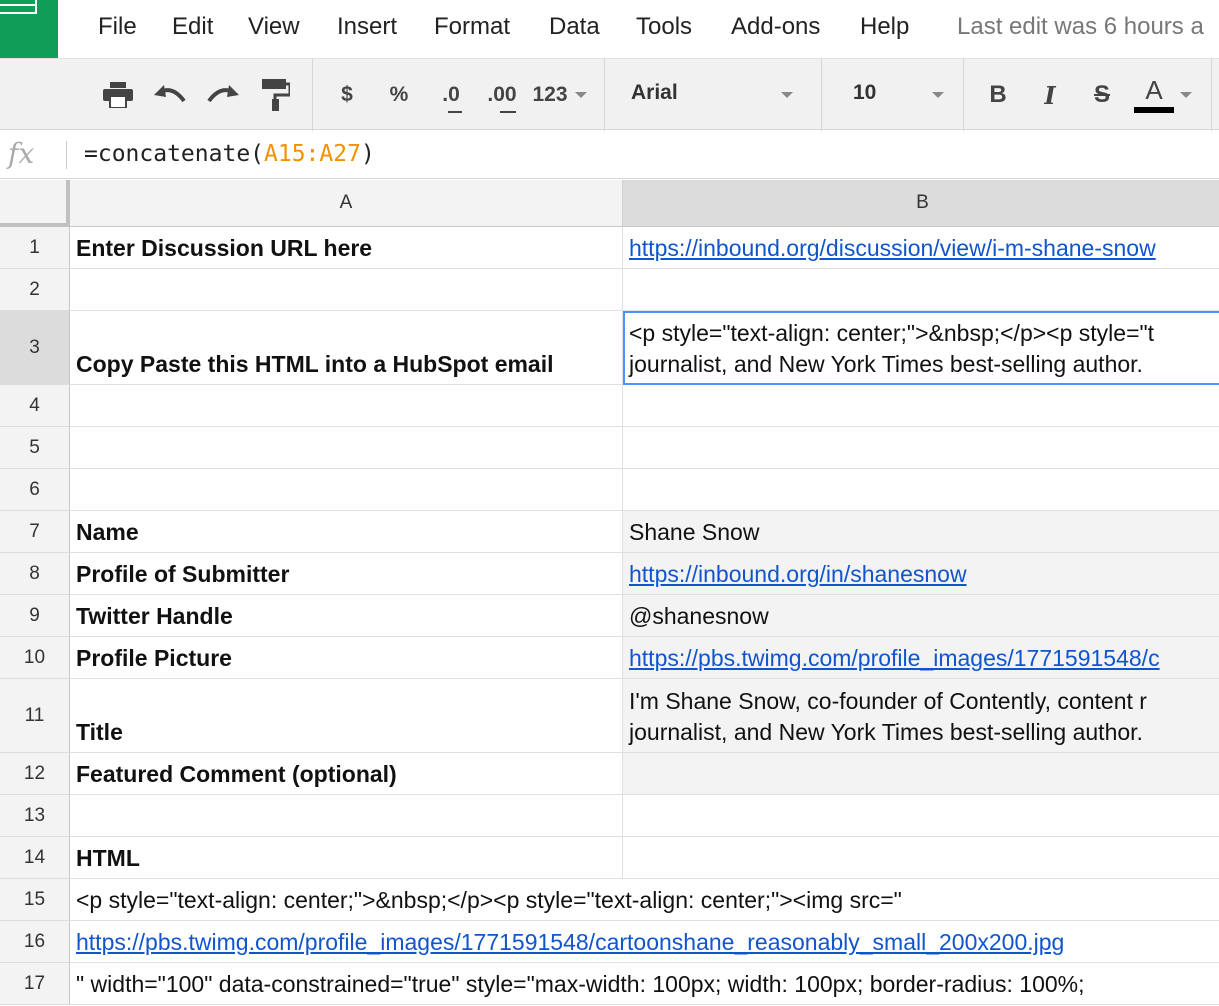 The height and width of the screenshot is (1006, 1219). Describe the element at coordinates (35, 448) in the screenshot. I see `row-header-5: 5` at that location.